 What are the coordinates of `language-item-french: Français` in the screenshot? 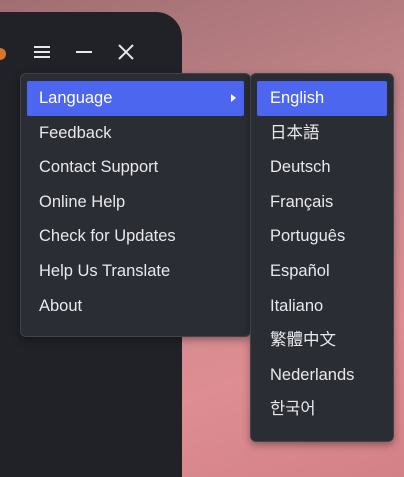 It's located at (322, 202).